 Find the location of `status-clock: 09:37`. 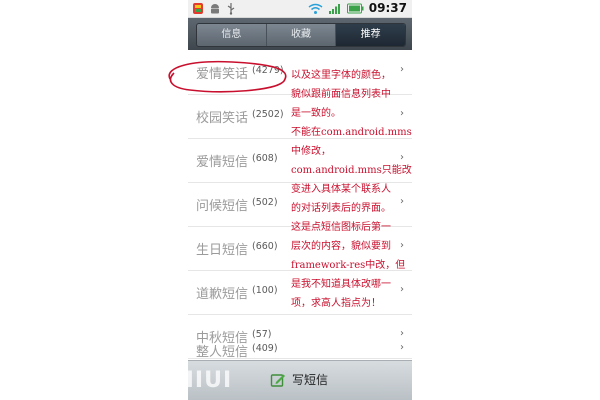

status-clock: 09:37 is located at coordinates (387, 8).